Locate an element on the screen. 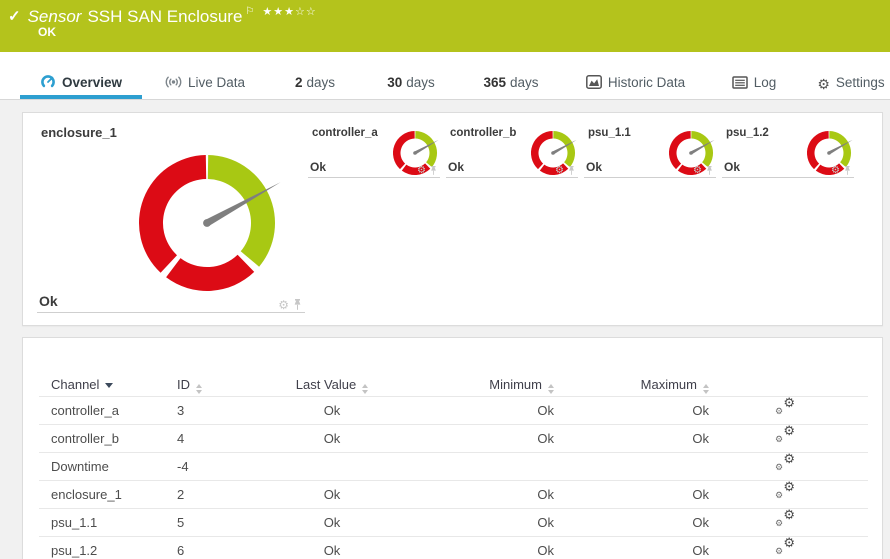  tab-365-days: 365 days is located at coordinates (511, 83).